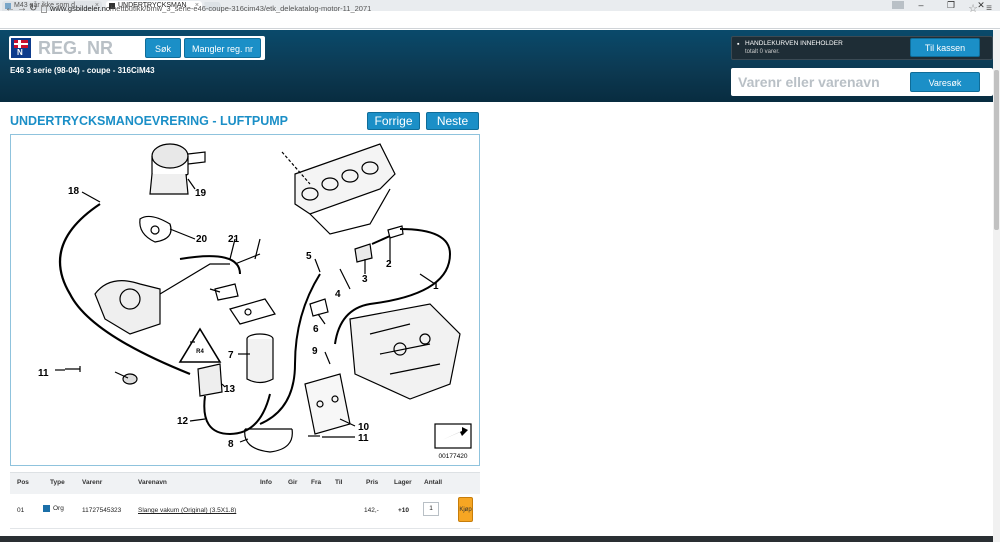  What do you see at coordinates (453, 456) in the screenshot?
I see `diagram-code: 00177420` at bounding box center [453, 456].